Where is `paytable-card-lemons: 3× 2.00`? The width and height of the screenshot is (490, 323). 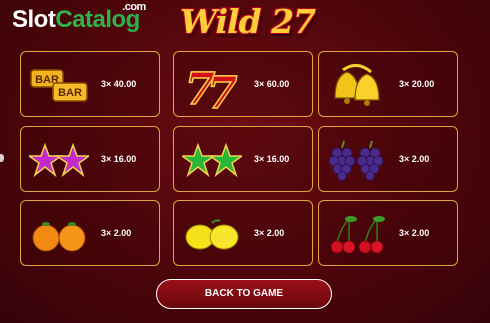
paytable-card-lemons: 3× 2.00 is located at coordinates (243, 233).